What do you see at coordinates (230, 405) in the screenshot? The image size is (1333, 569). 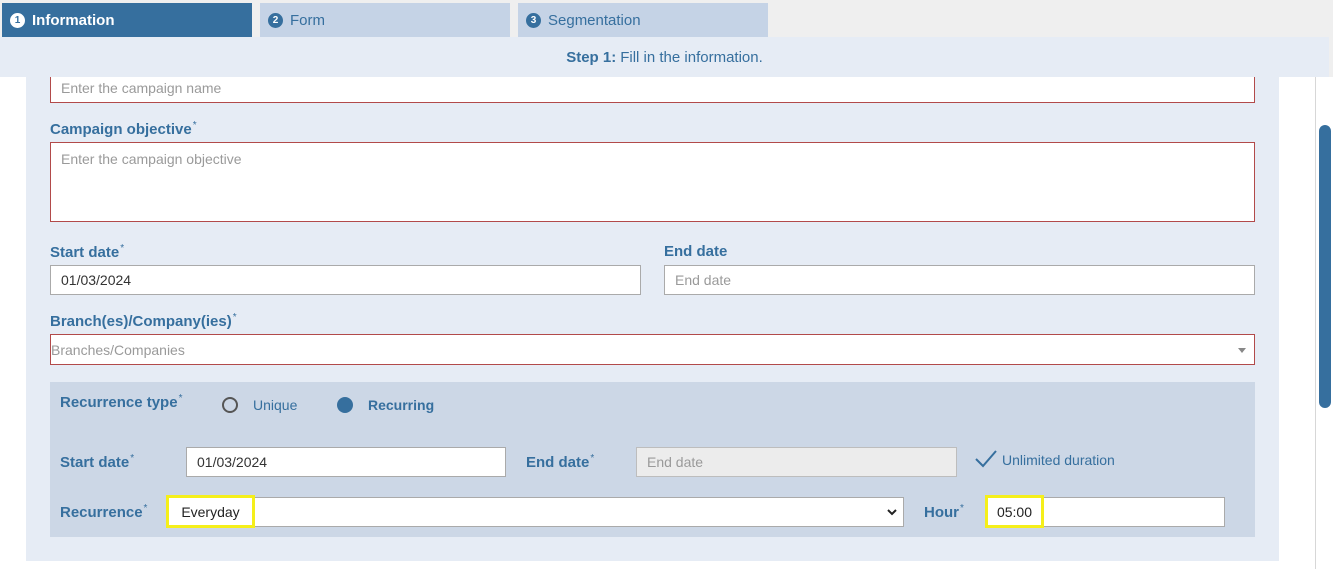 I see `radio-unique` at bounding box center [230, 405].